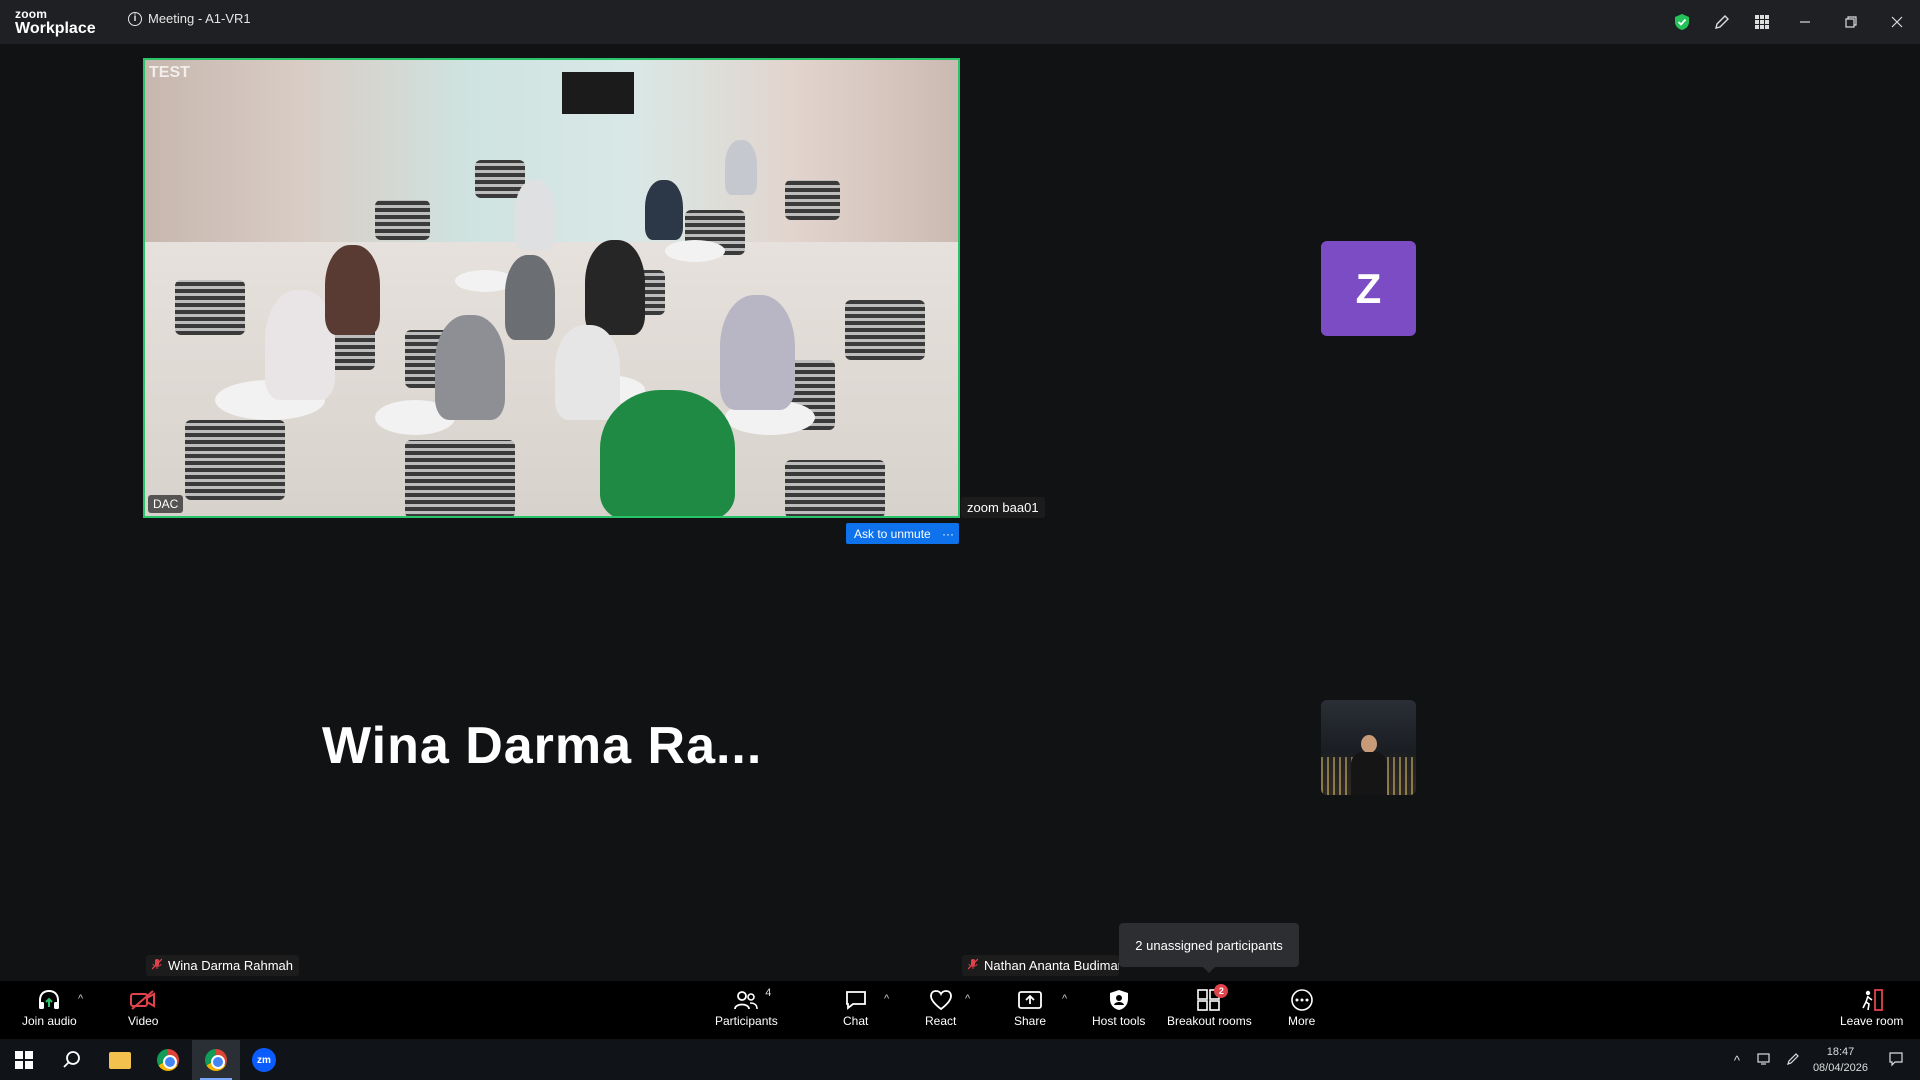 This screenshot has width=1920, height=1080. What do you see at coordinates (31, 14) in the screenshot?
I see `brand-top: zoom` at bounding box center [31, 14].